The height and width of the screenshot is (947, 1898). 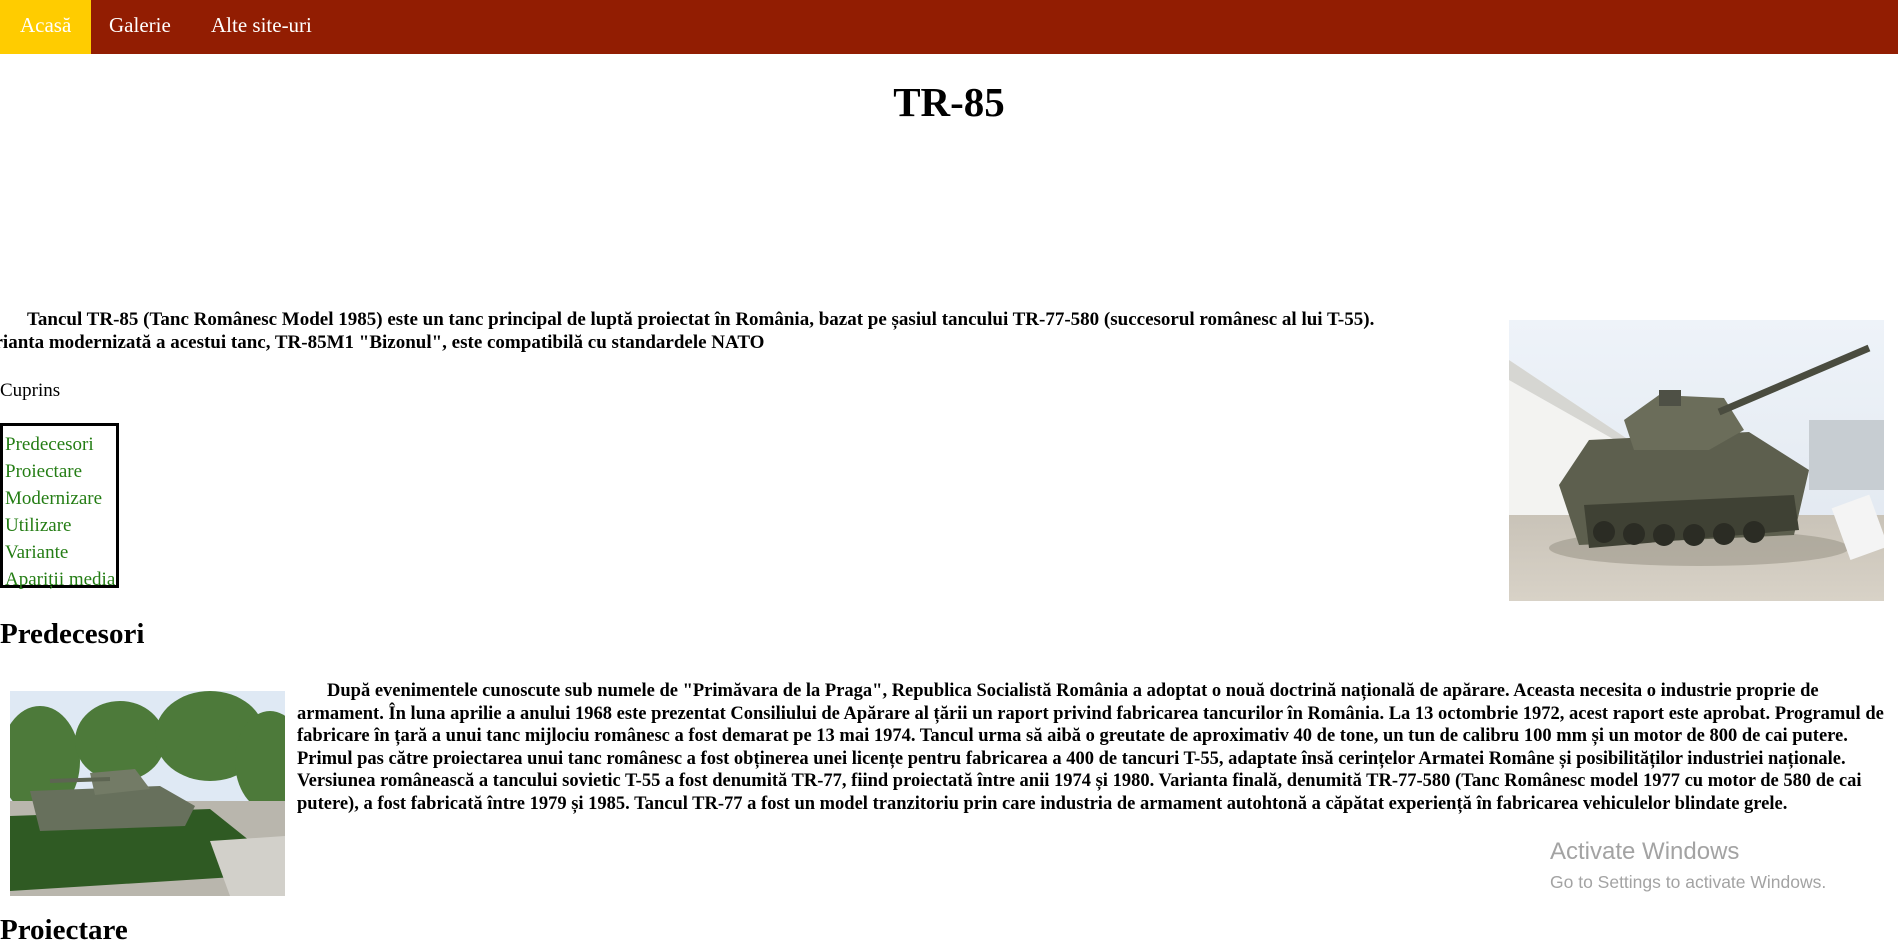 What do you see at coordinates (46, 27) in the screenshot?
I see `nav-home-link: Acasă` at bounding box center [46, 27].